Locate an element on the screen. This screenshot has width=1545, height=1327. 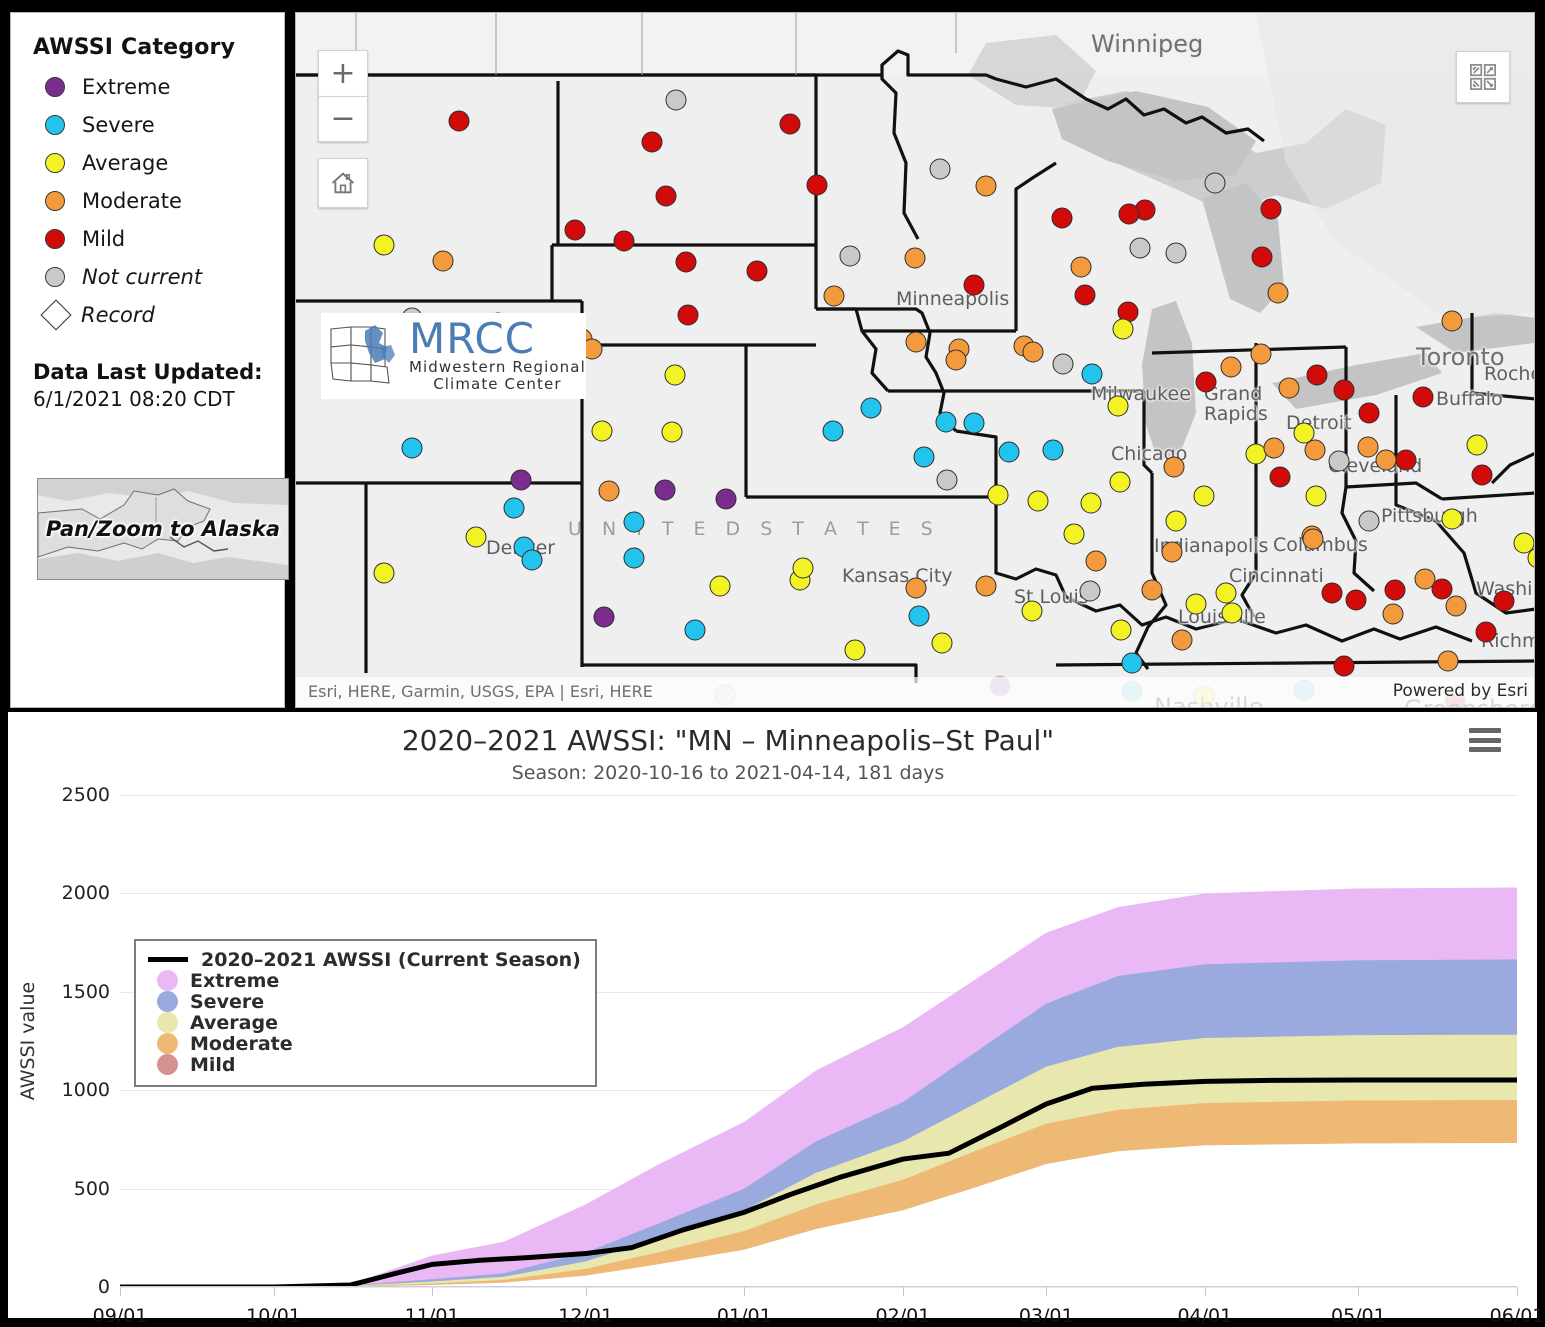
legend-row-not-current: Not current is located at coordinates (147, 277).